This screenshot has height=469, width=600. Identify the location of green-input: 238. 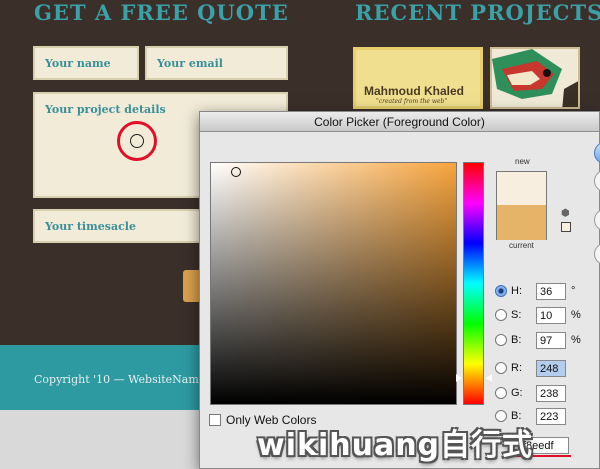
(551, 393).